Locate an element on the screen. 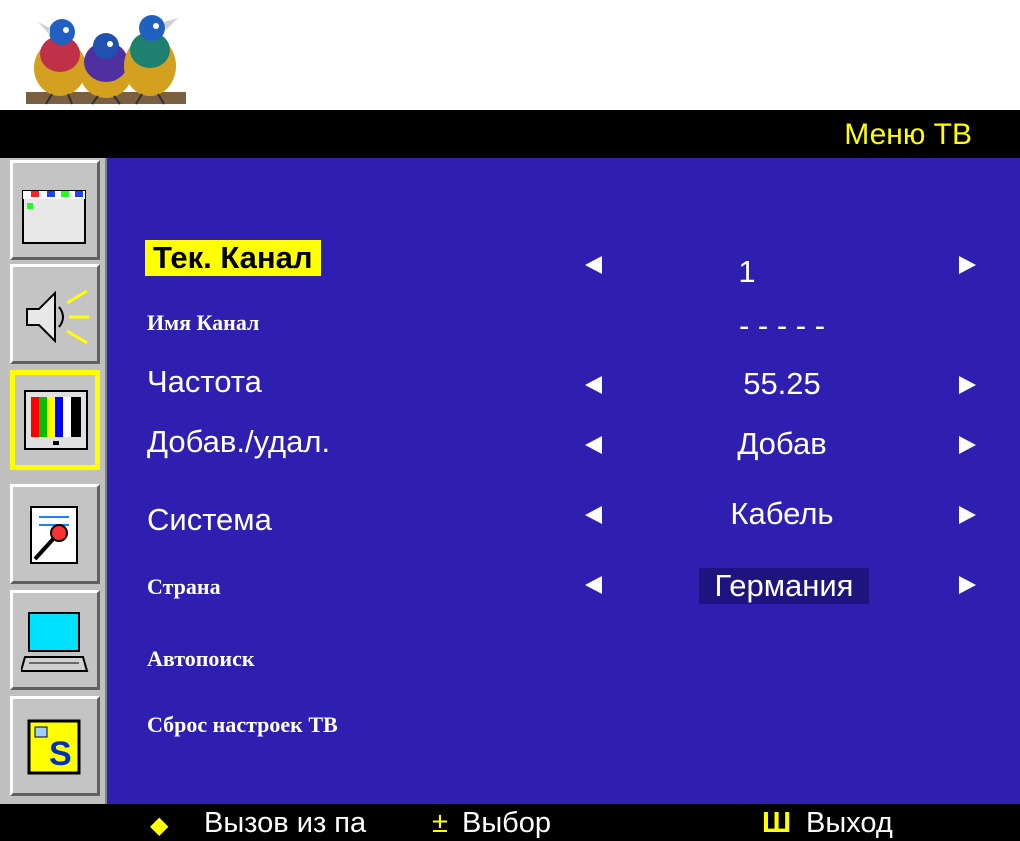 This screenshot has height=841, width=1020. tab-ez: S is located at coordinates (55, 746).